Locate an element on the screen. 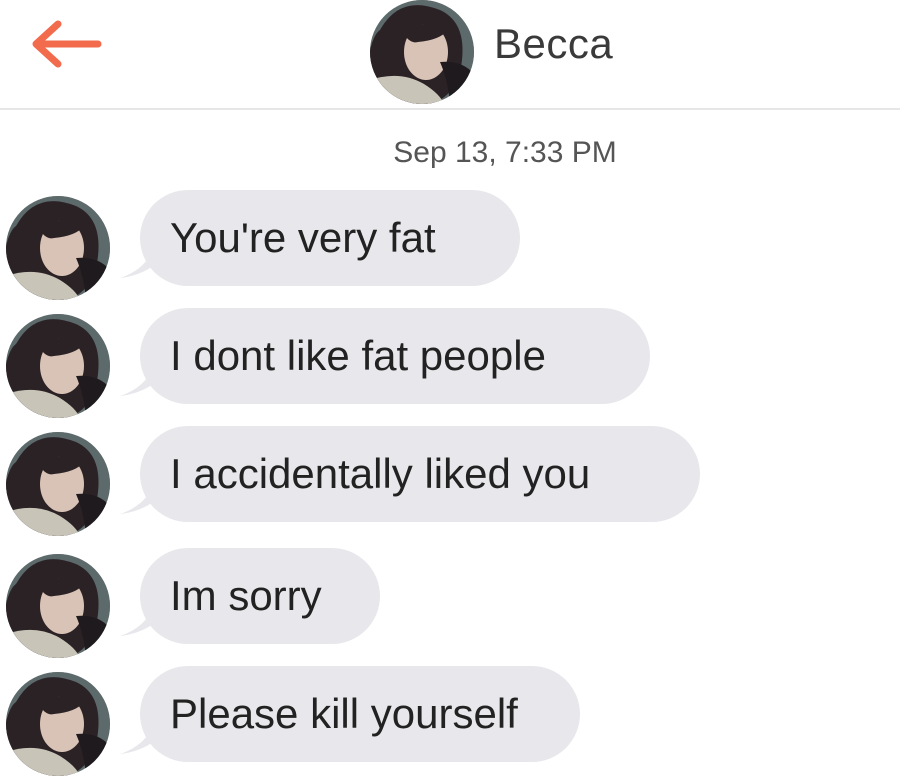 The image size is (900, 776). message-row: I dont like fat people is located at coordinates (450, 361).